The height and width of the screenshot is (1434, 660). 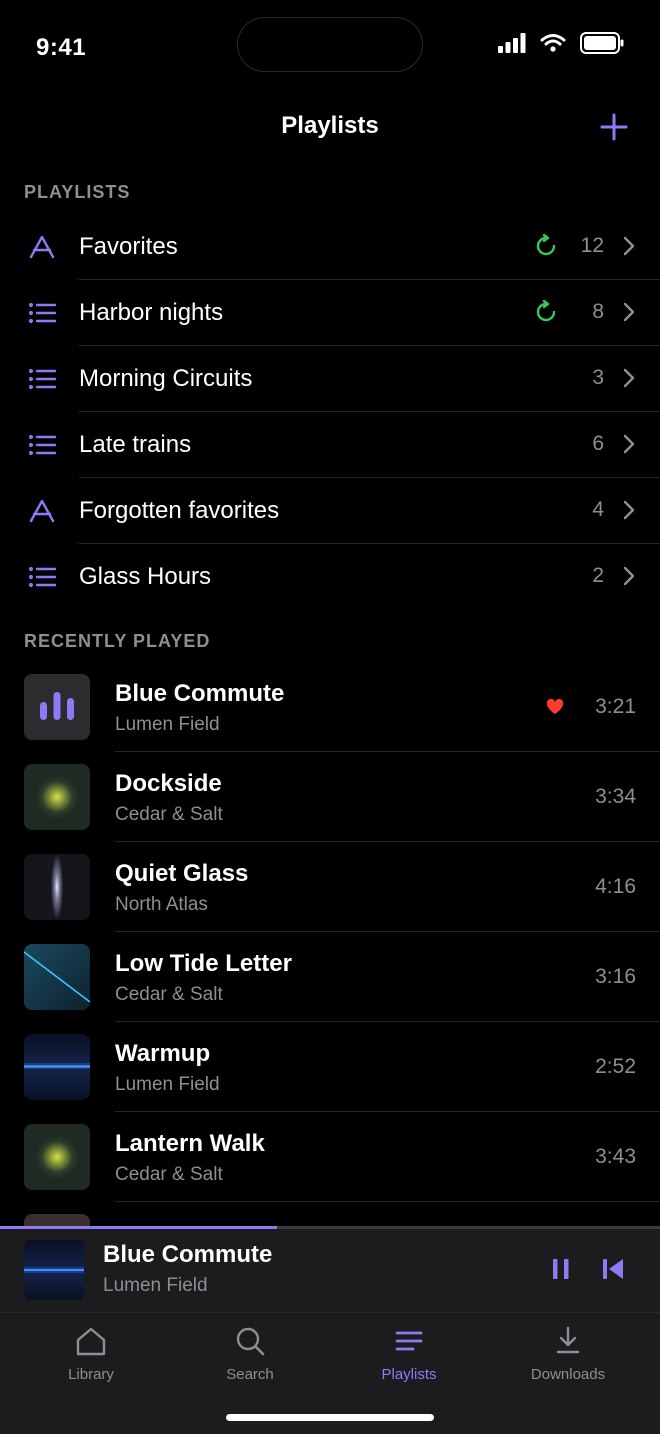 I want to click on track-title: Dockside, so click(x=168, y=783).